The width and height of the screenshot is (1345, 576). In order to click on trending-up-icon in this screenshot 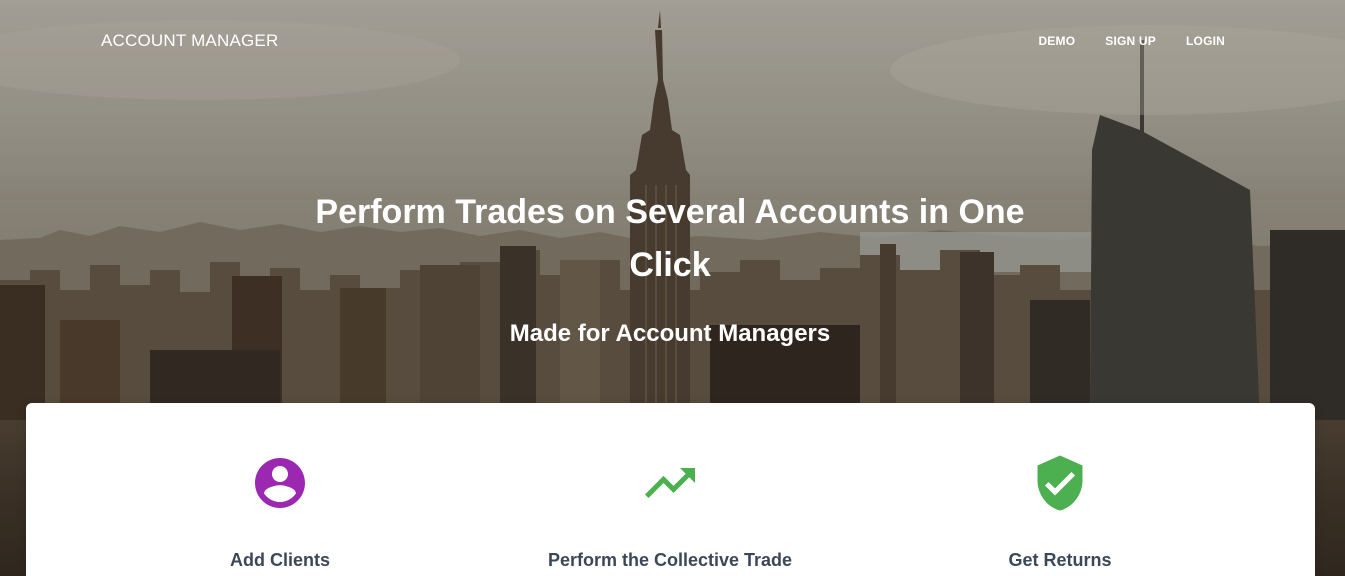, I will do `click(670, 483)`.